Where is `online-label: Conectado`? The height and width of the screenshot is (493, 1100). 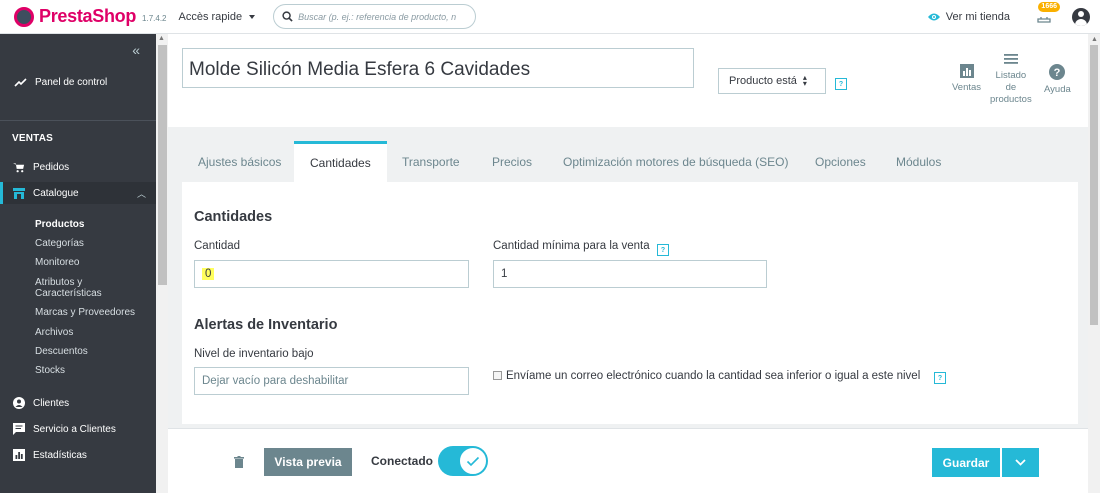 online-label: Conectado is located at coordinates (402, 461).